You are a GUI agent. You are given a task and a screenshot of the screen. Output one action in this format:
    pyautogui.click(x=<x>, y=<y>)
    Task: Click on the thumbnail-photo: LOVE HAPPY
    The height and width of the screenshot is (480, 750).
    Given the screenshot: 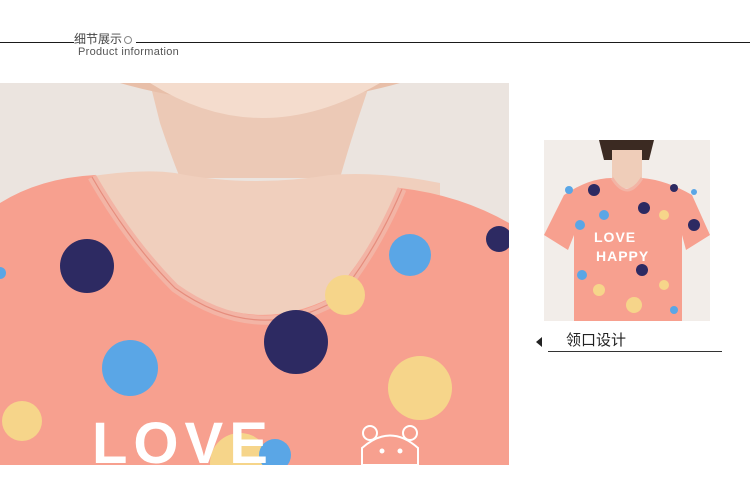 What is the action you would take?
    pyautogui.click(x=627, y=230)
    